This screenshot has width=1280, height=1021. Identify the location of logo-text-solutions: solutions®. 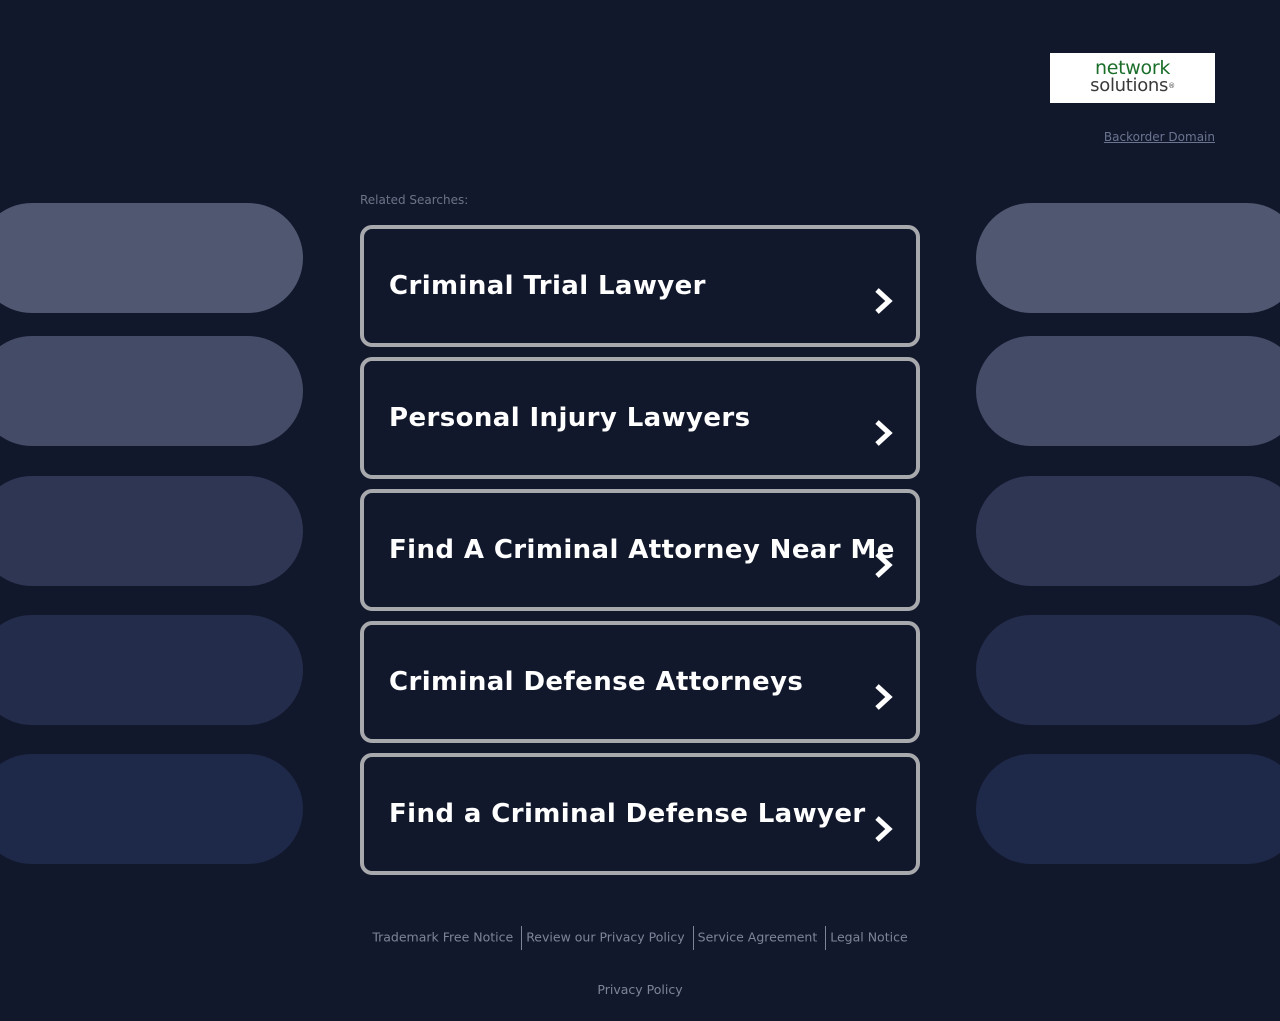
(1132, 86).